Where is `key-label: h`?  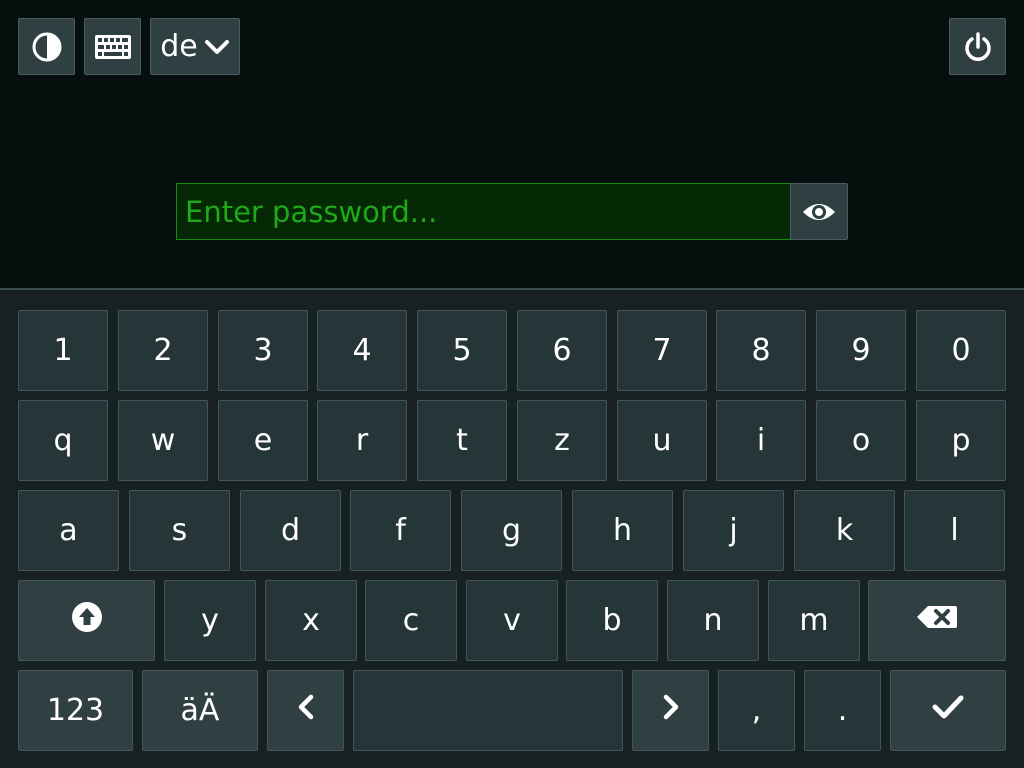
key-label: h is located at coordinates (622, 530).